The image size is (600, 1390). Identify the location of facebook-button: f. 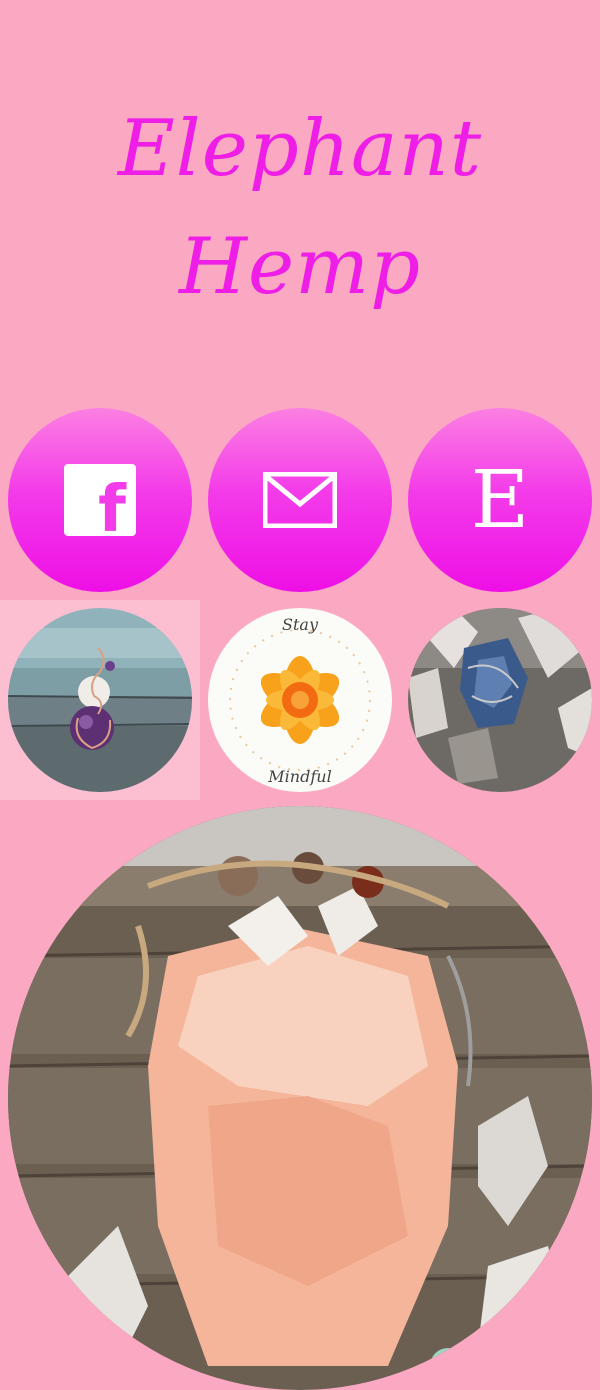
(100, 500).